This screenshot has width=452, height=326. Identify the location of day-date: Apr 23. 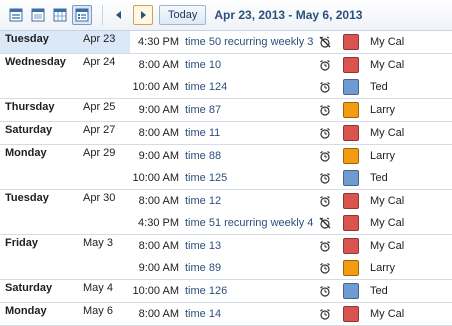
(104, 42).